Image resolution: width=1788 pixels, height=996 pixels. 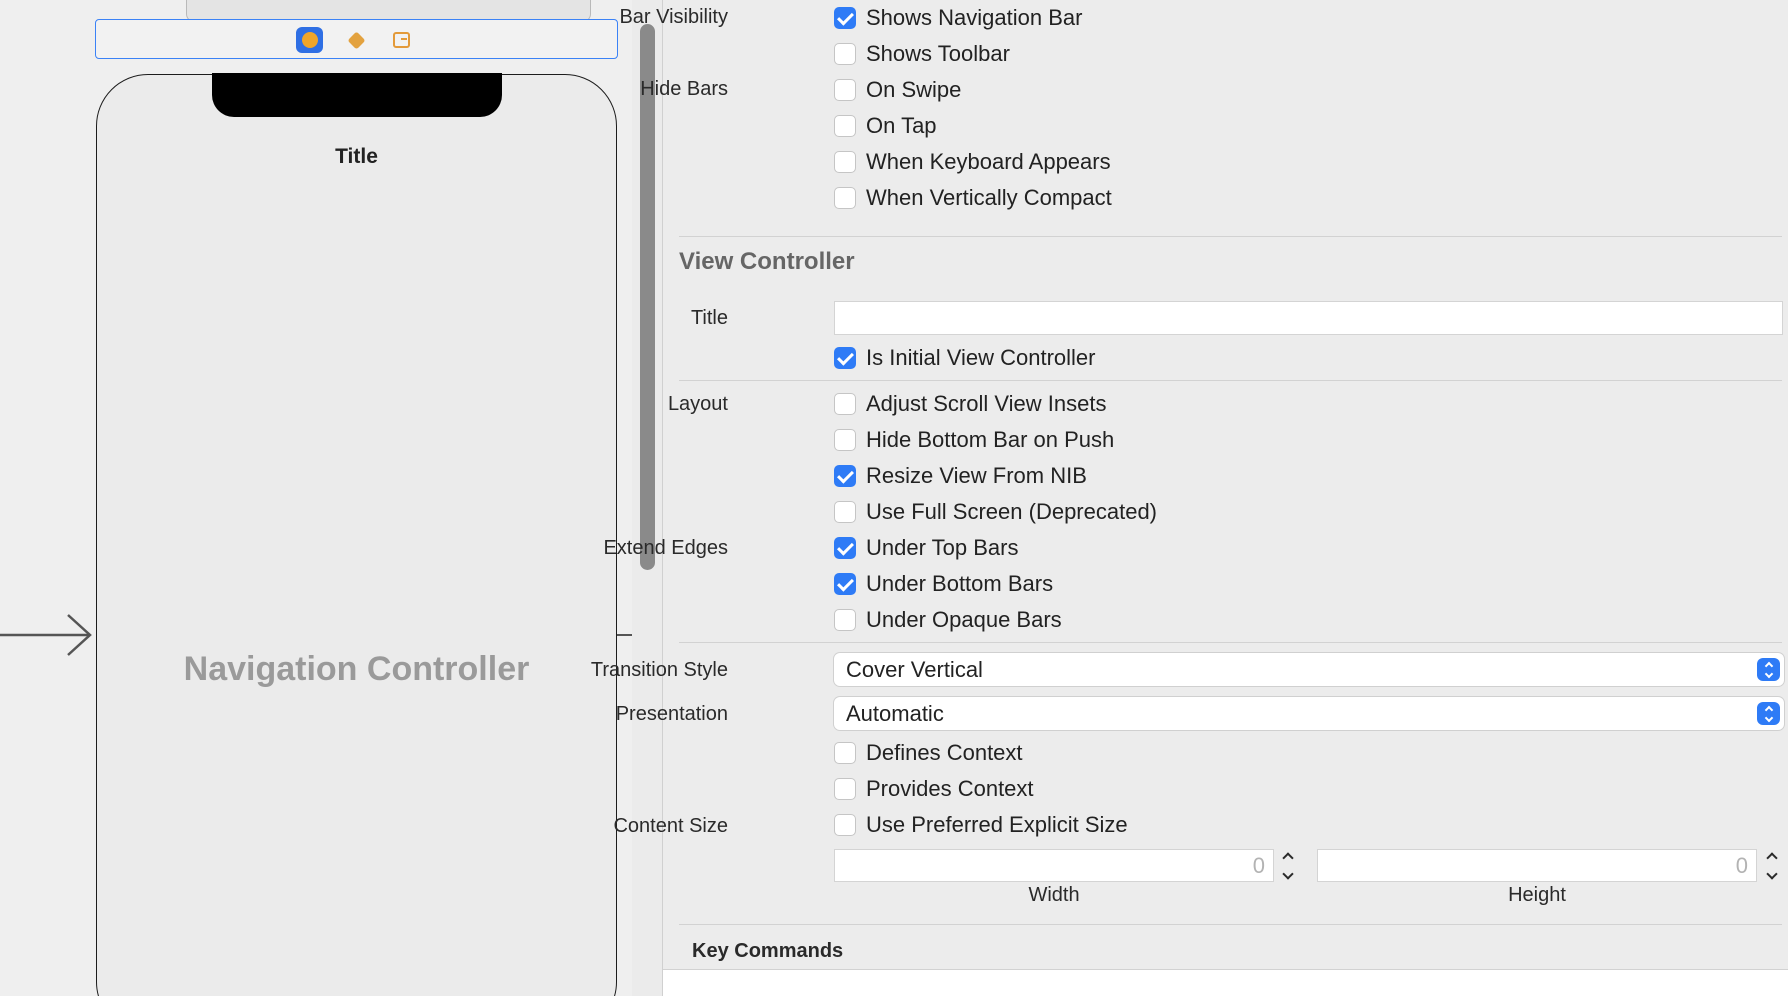 I want to click on width-stepper, so click(x=1288, y=866).